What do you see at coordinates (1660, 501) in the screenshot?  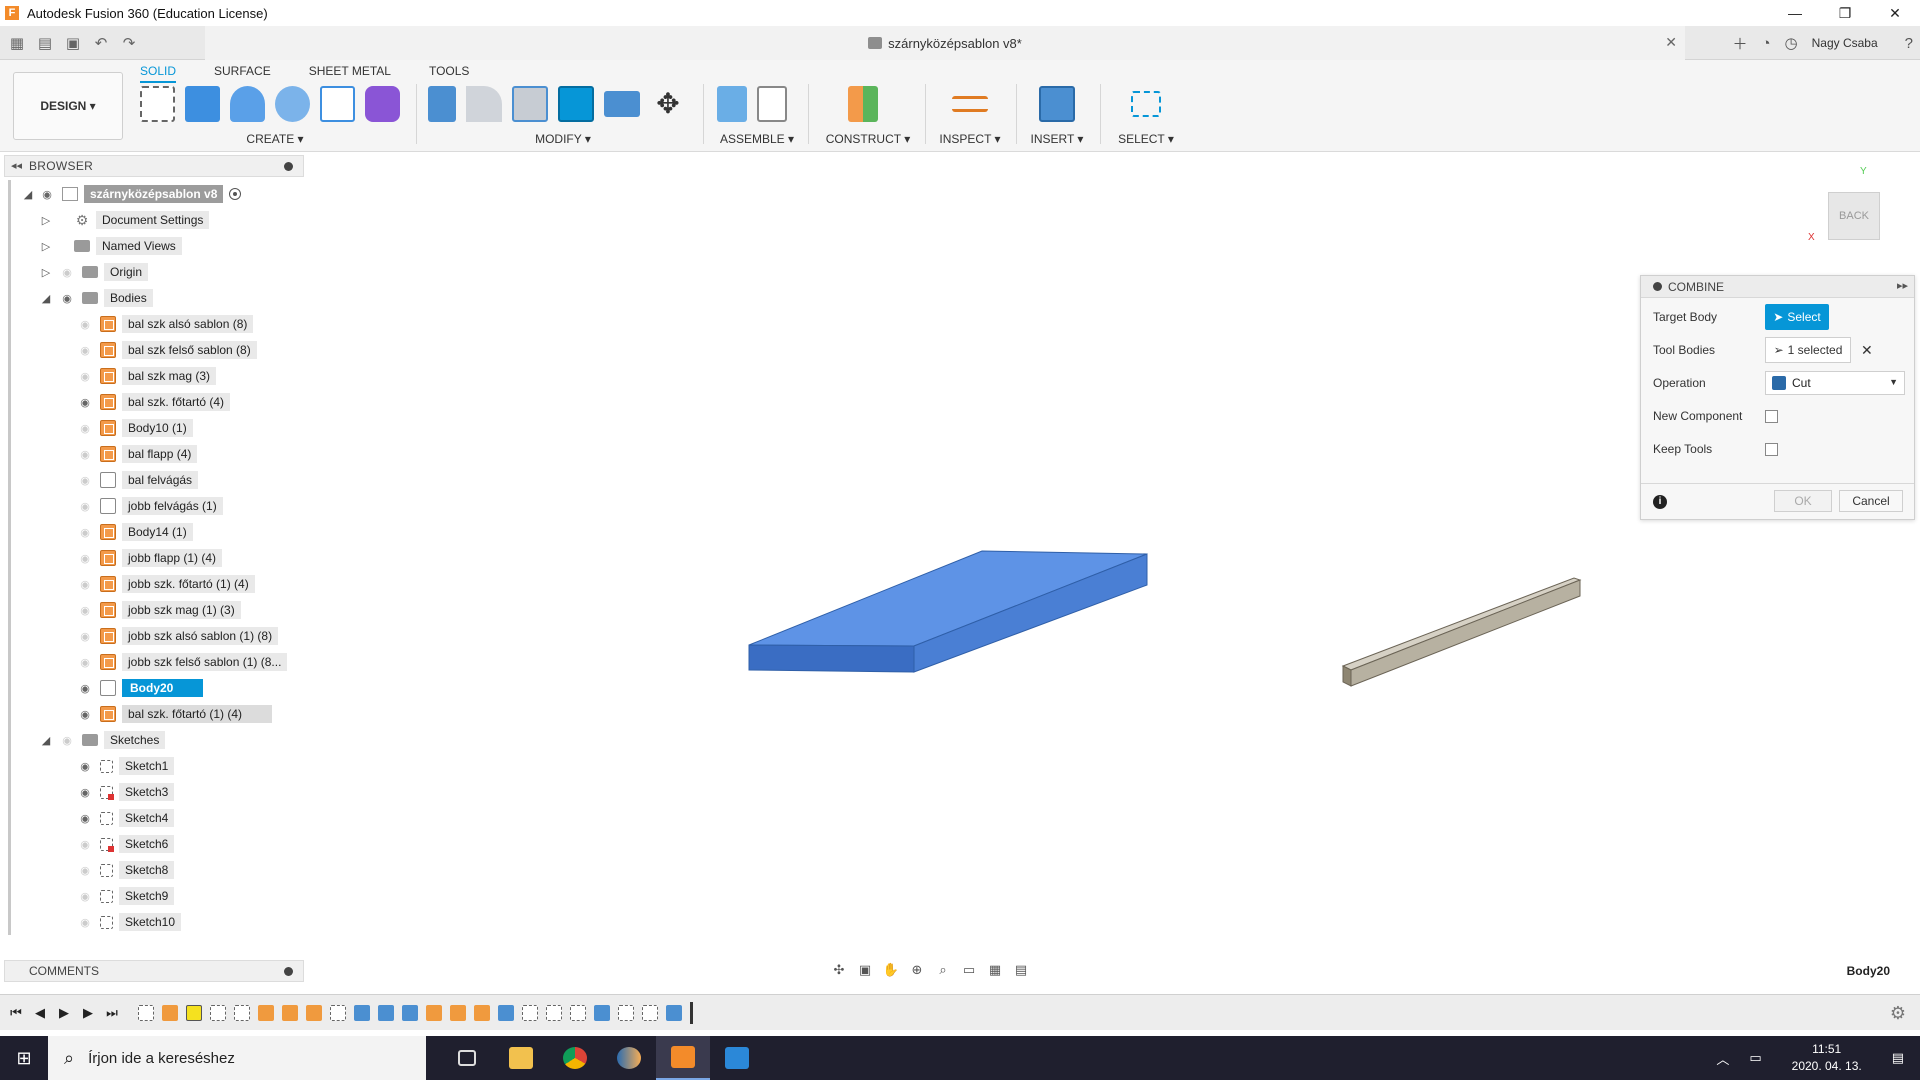 I see `info-icon: i` at bounding box center [1660, 501].